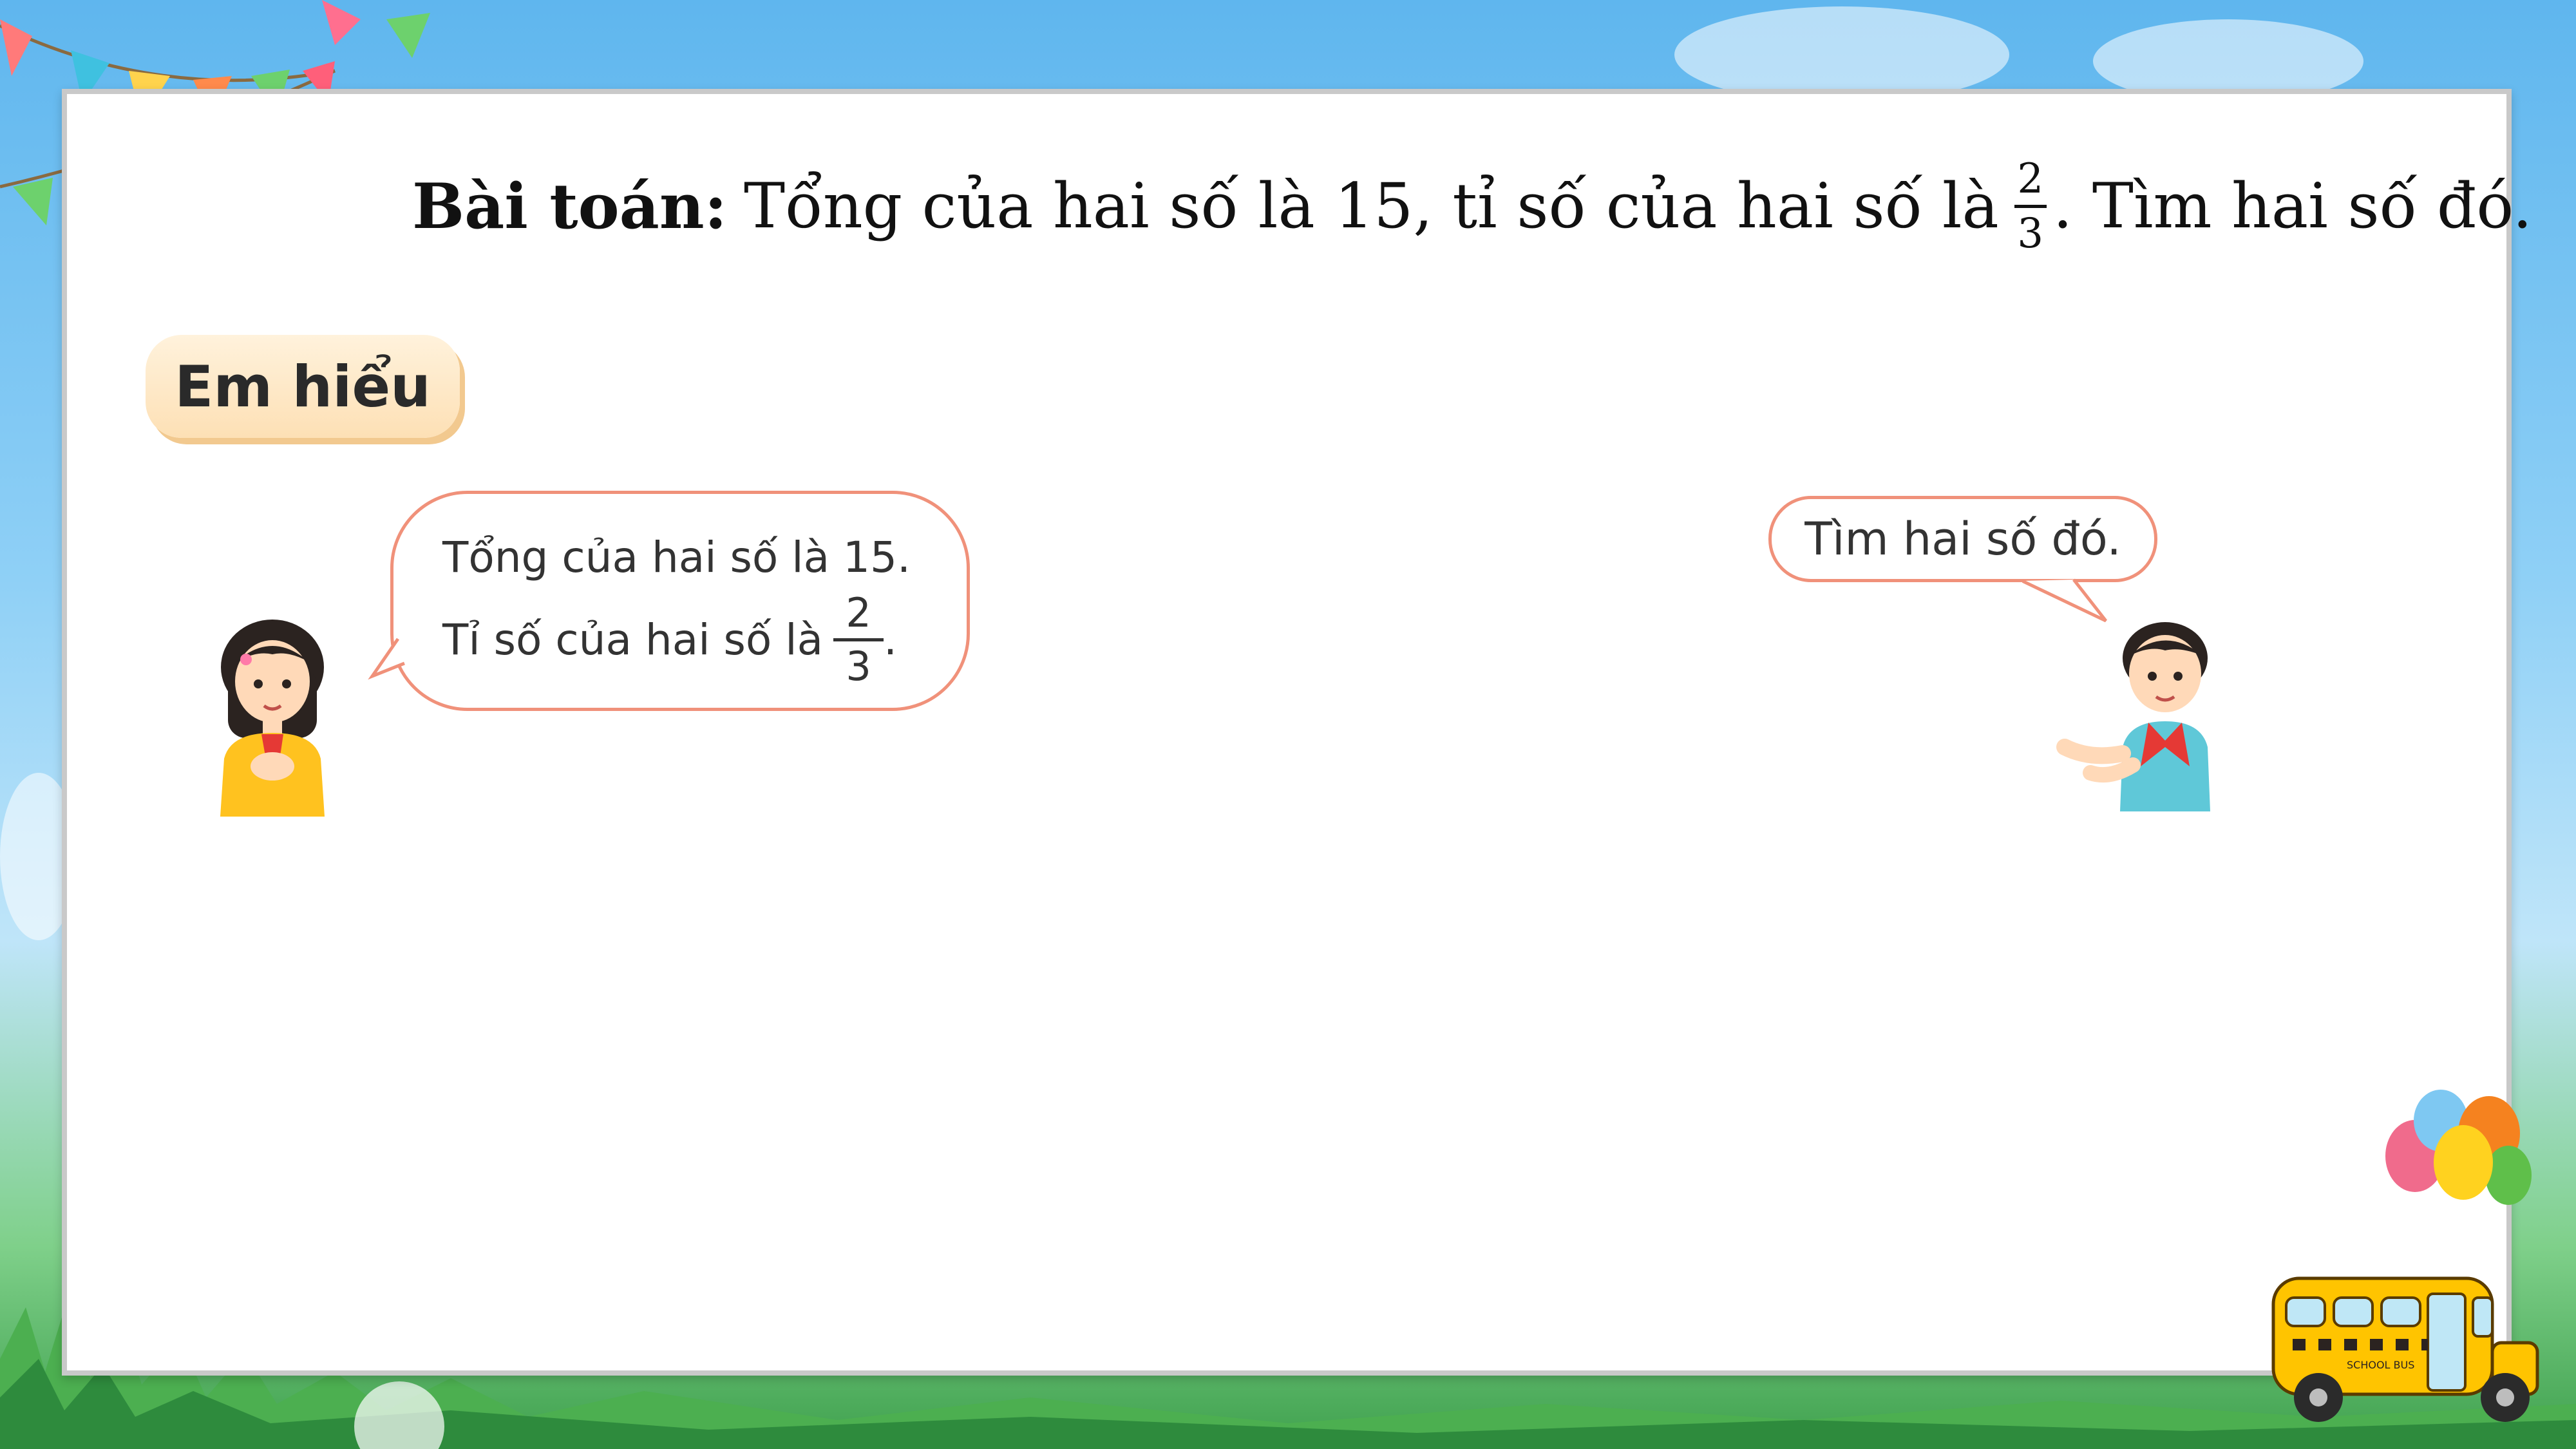 Image resolution: width=2576 pixels, height=1449 pixels. Describe the element at coordinates (2292, 206) in the screenshot. I see `problem-text-end: . Tìm hai số đó.` at that location.